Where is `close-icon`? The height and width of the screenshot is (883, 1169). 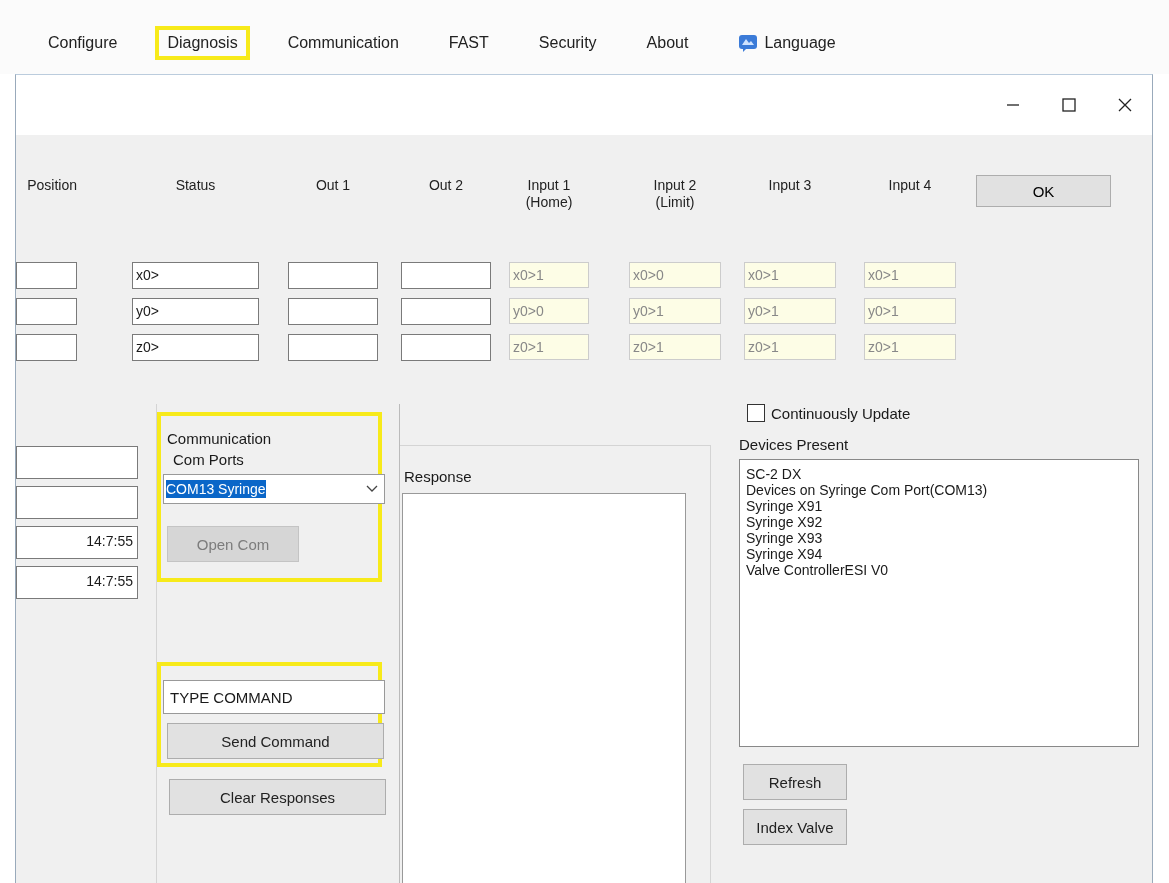
close-icon is located at coordinates (1125, 105).